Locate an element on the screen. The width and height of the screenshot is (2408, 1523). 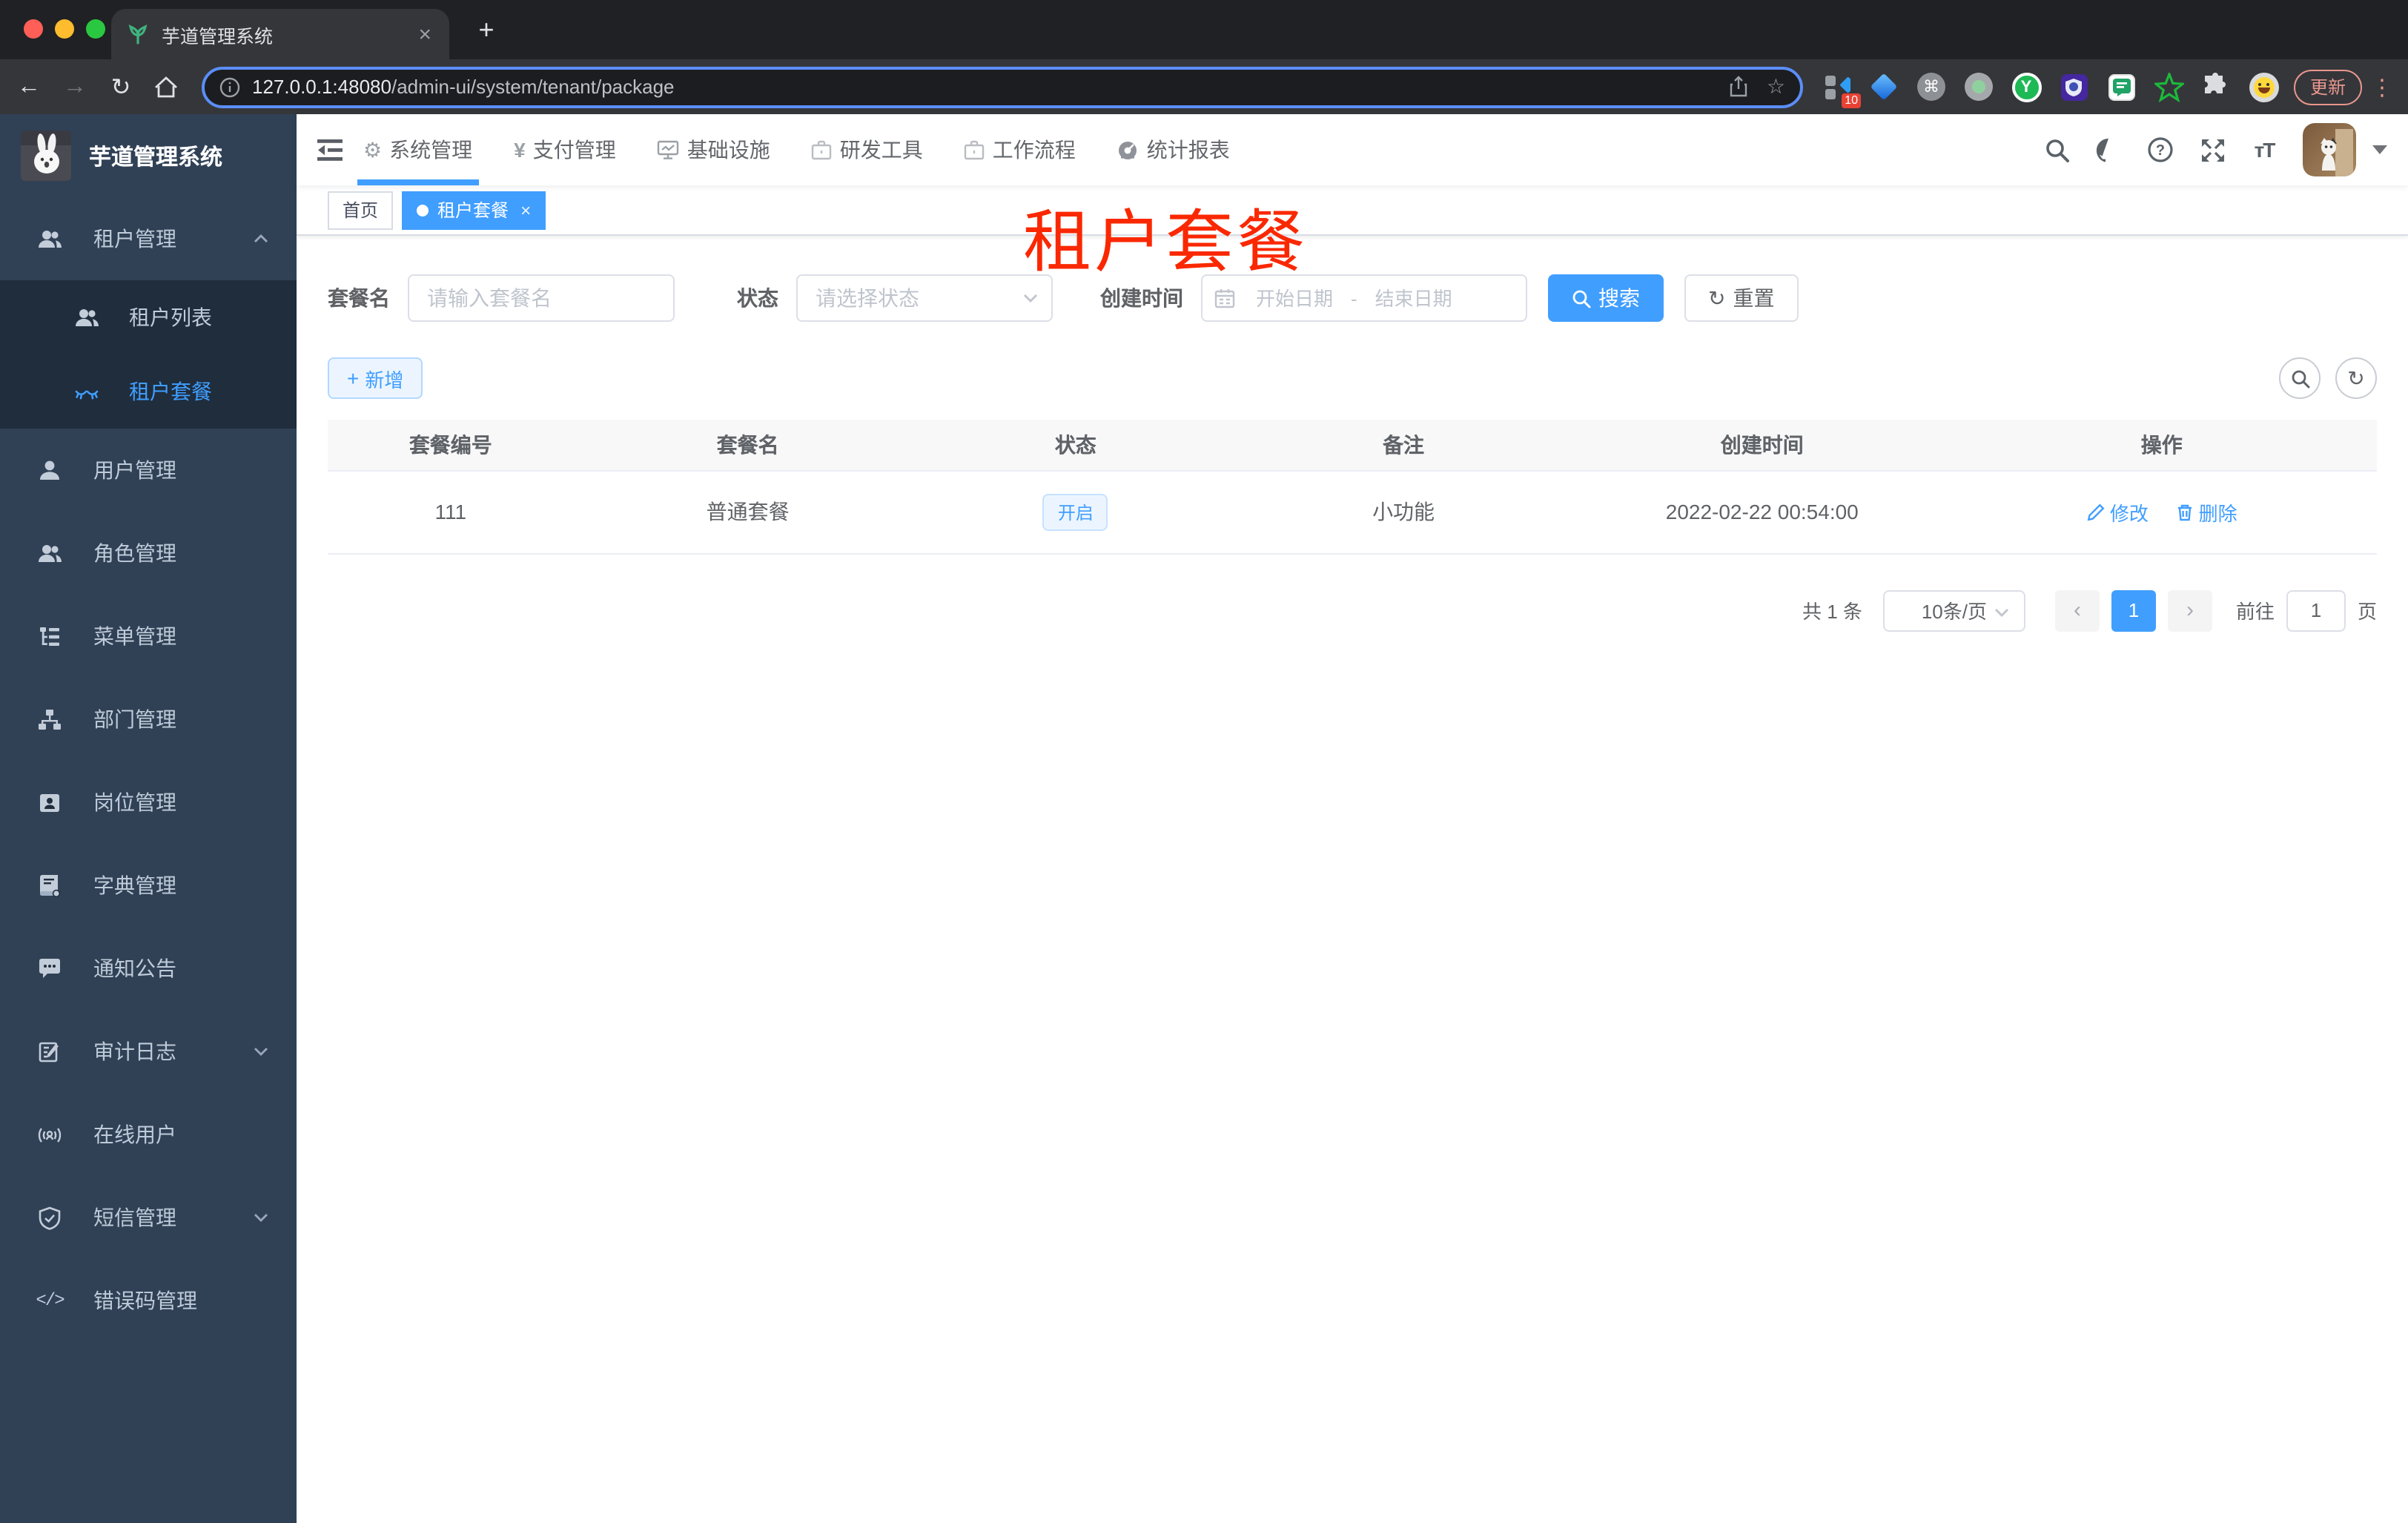
badge-icon is located at coordinates (49, 803).